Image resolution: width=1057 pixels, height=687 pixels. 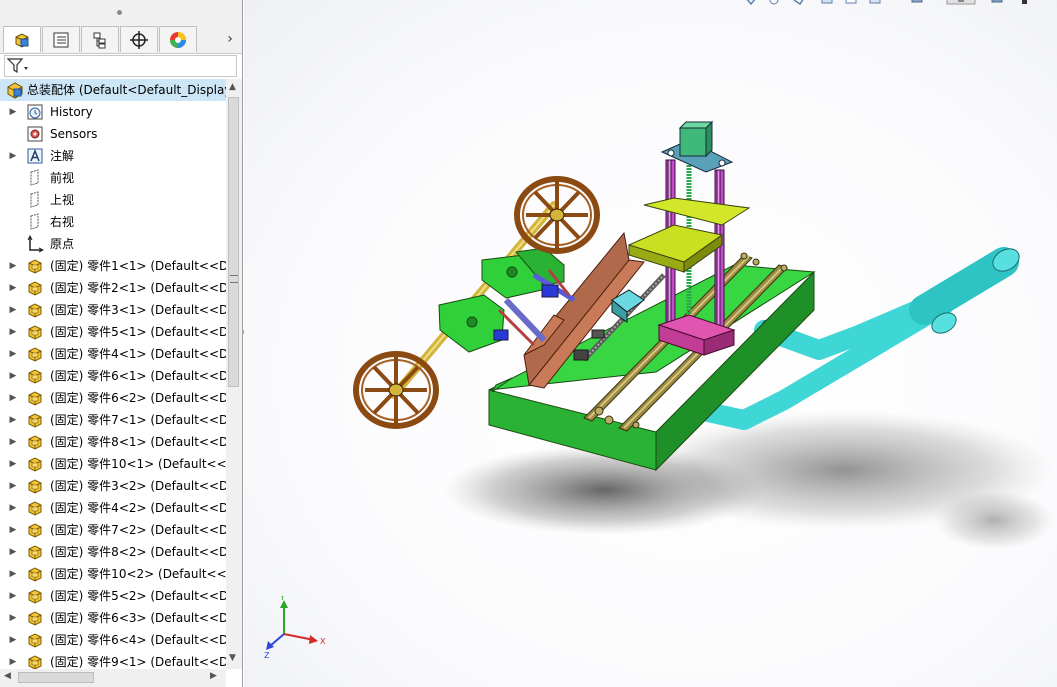 I want to click on component-item: ▶ (固定) 零件10<1> (Default<<D, so click(x=113, y=464).